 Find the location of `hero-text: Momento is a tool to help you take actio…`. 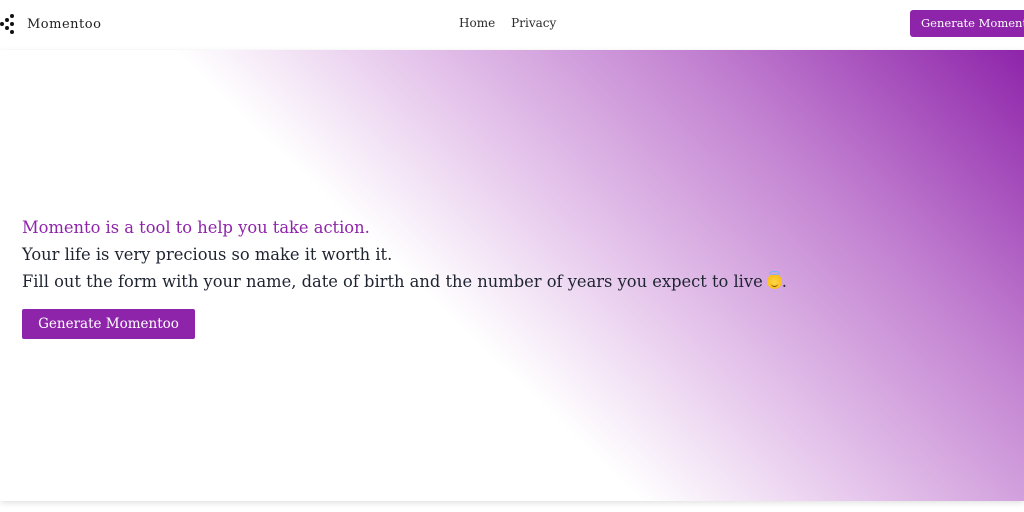

hero-text: Momento is a tool to help you take actio… is located at coordinates (404, 254).